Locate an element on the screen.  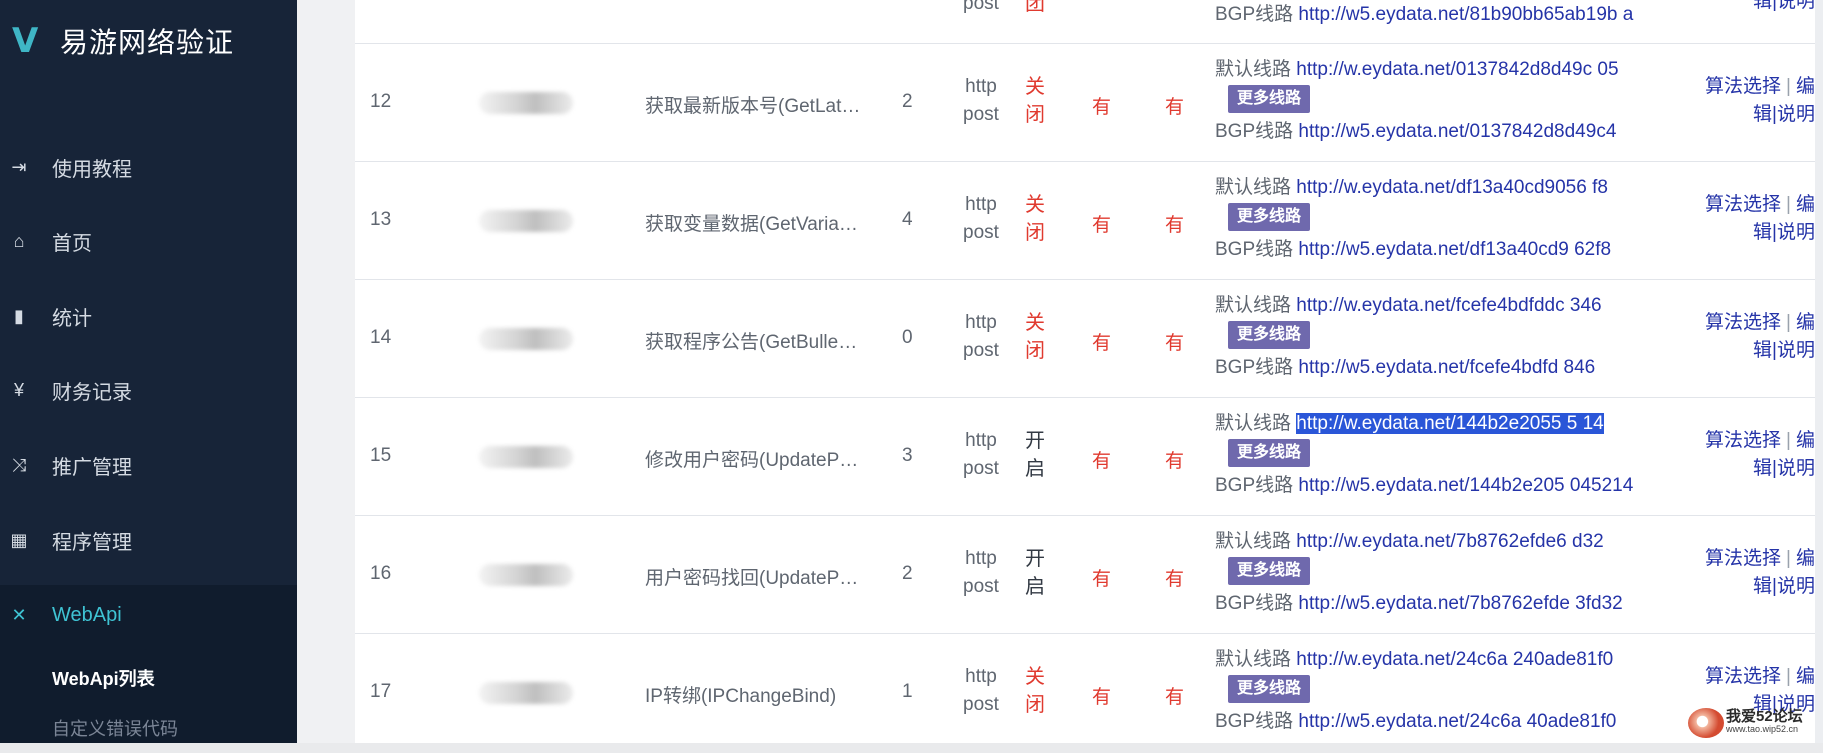
default-route-url: http://w.eydata.net/7b8762efde6 d32 is located at coordinates (1449, 541).